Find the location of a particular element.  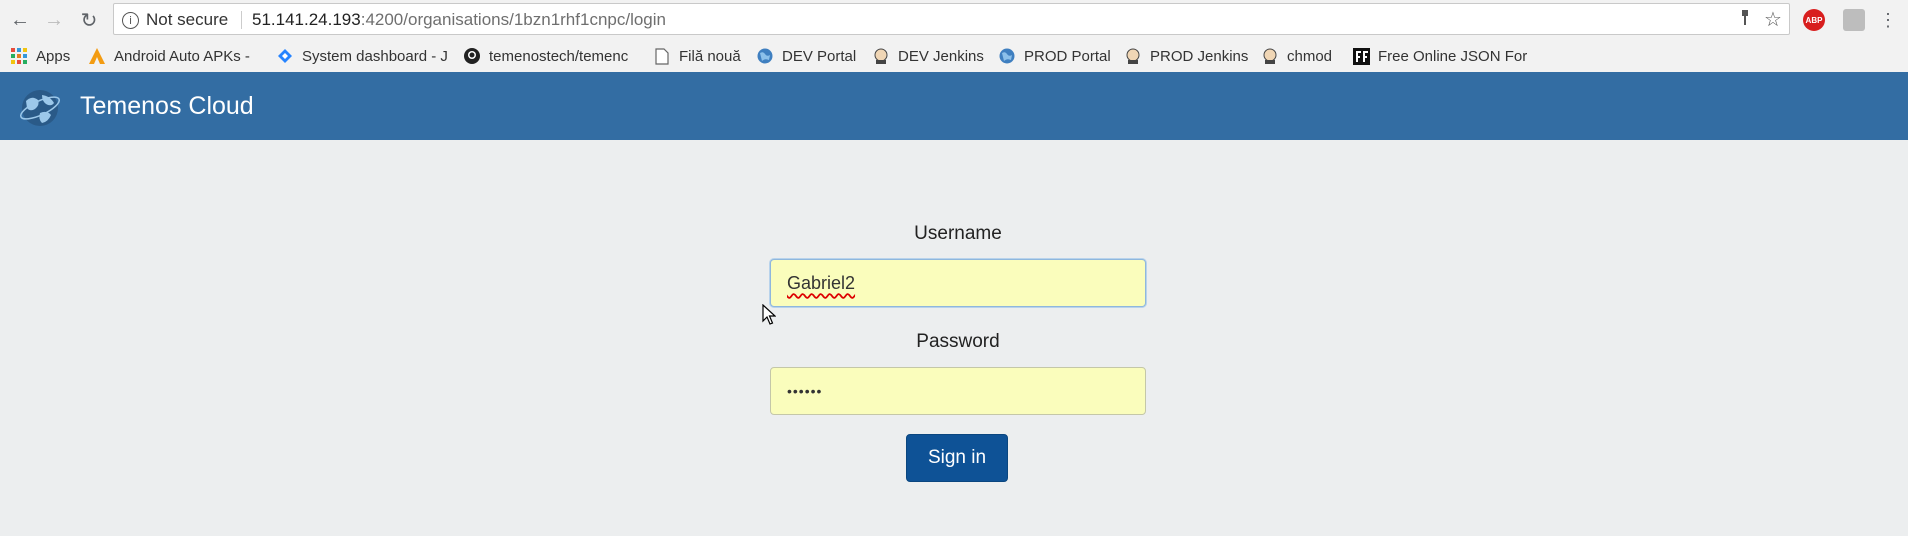

jira-icon is located at coordinates (285, 56).